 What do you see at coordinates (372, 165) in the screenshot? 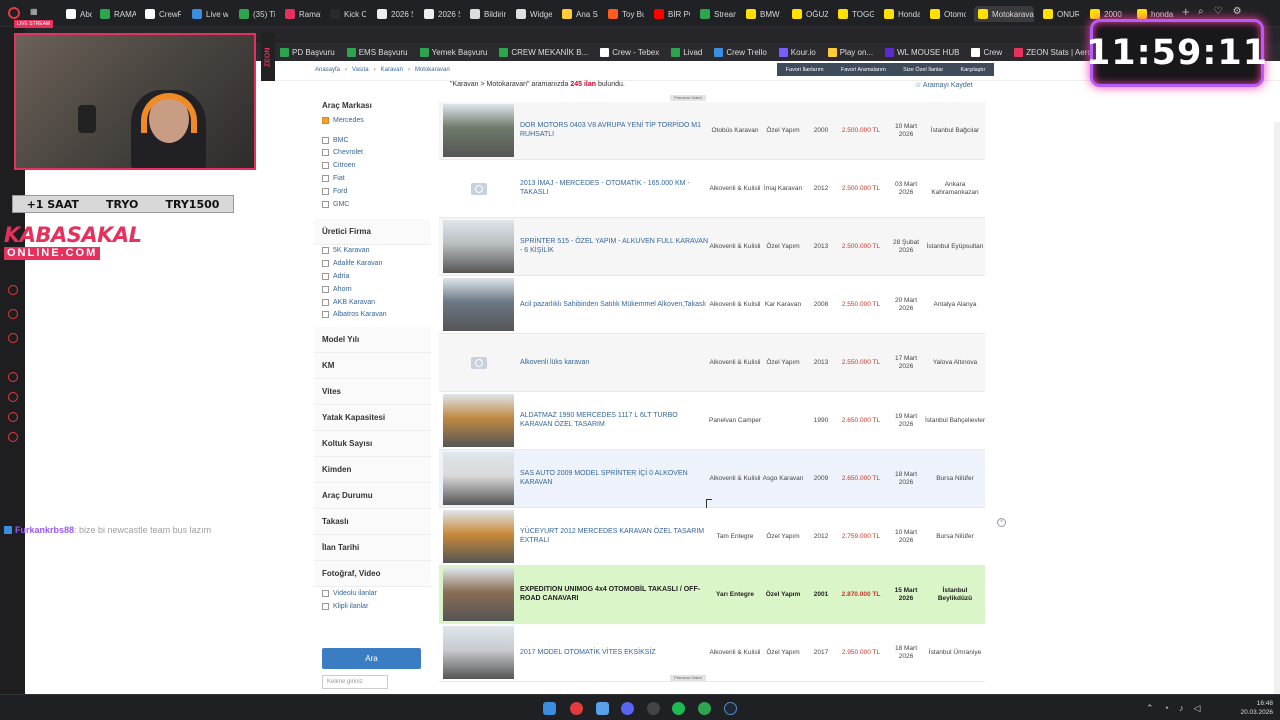
I see `filter-brand-option: Citroen` at bounding box center [372, 165].